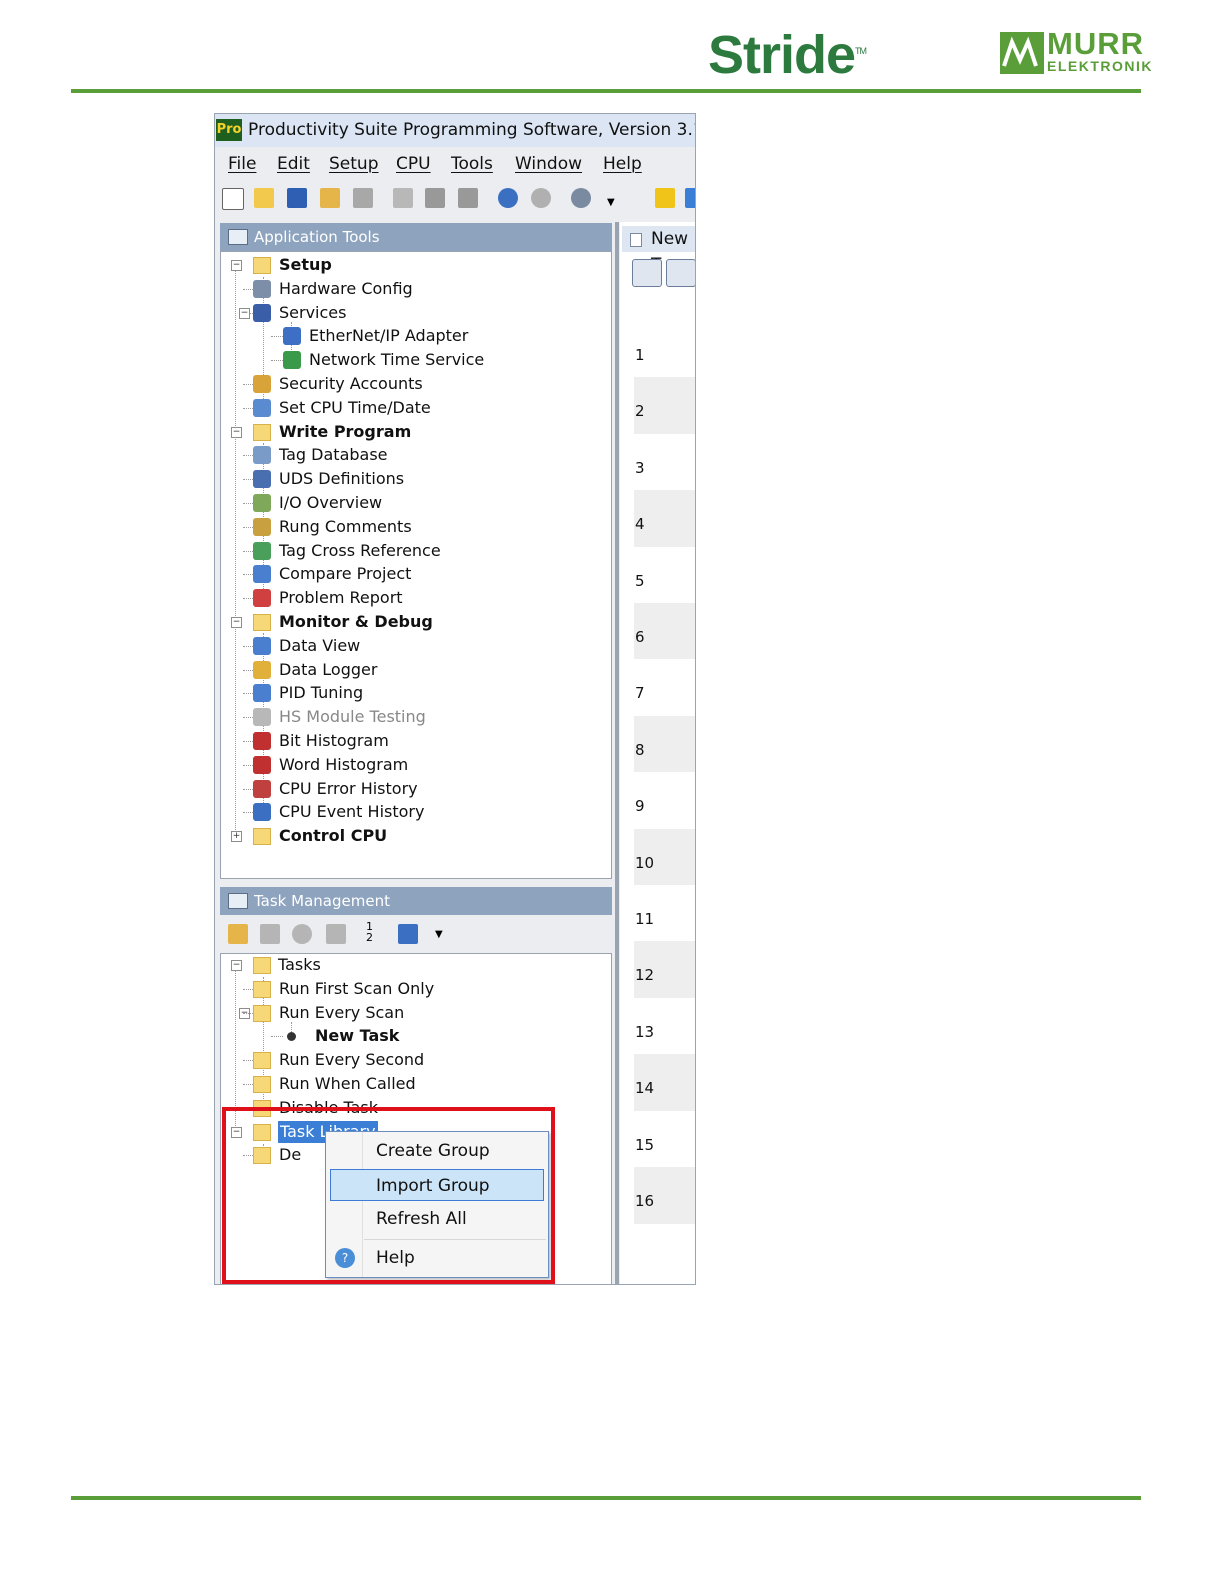 This screenshot has width=1224, height=1584. I want to click on stop-icon, so click(270, 934).